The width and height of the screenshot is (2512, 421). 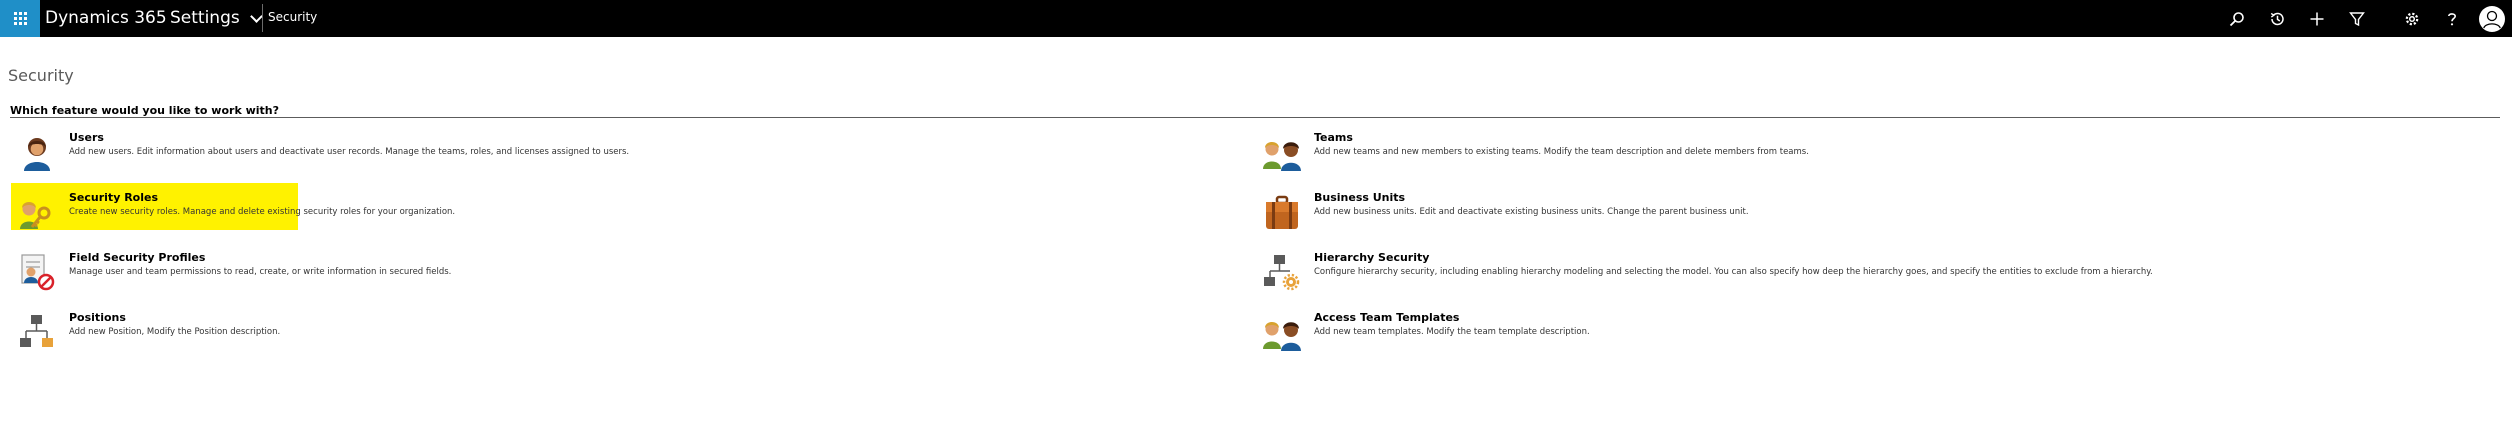 I want to click on recent-icon, so click(x=2277, y=18).